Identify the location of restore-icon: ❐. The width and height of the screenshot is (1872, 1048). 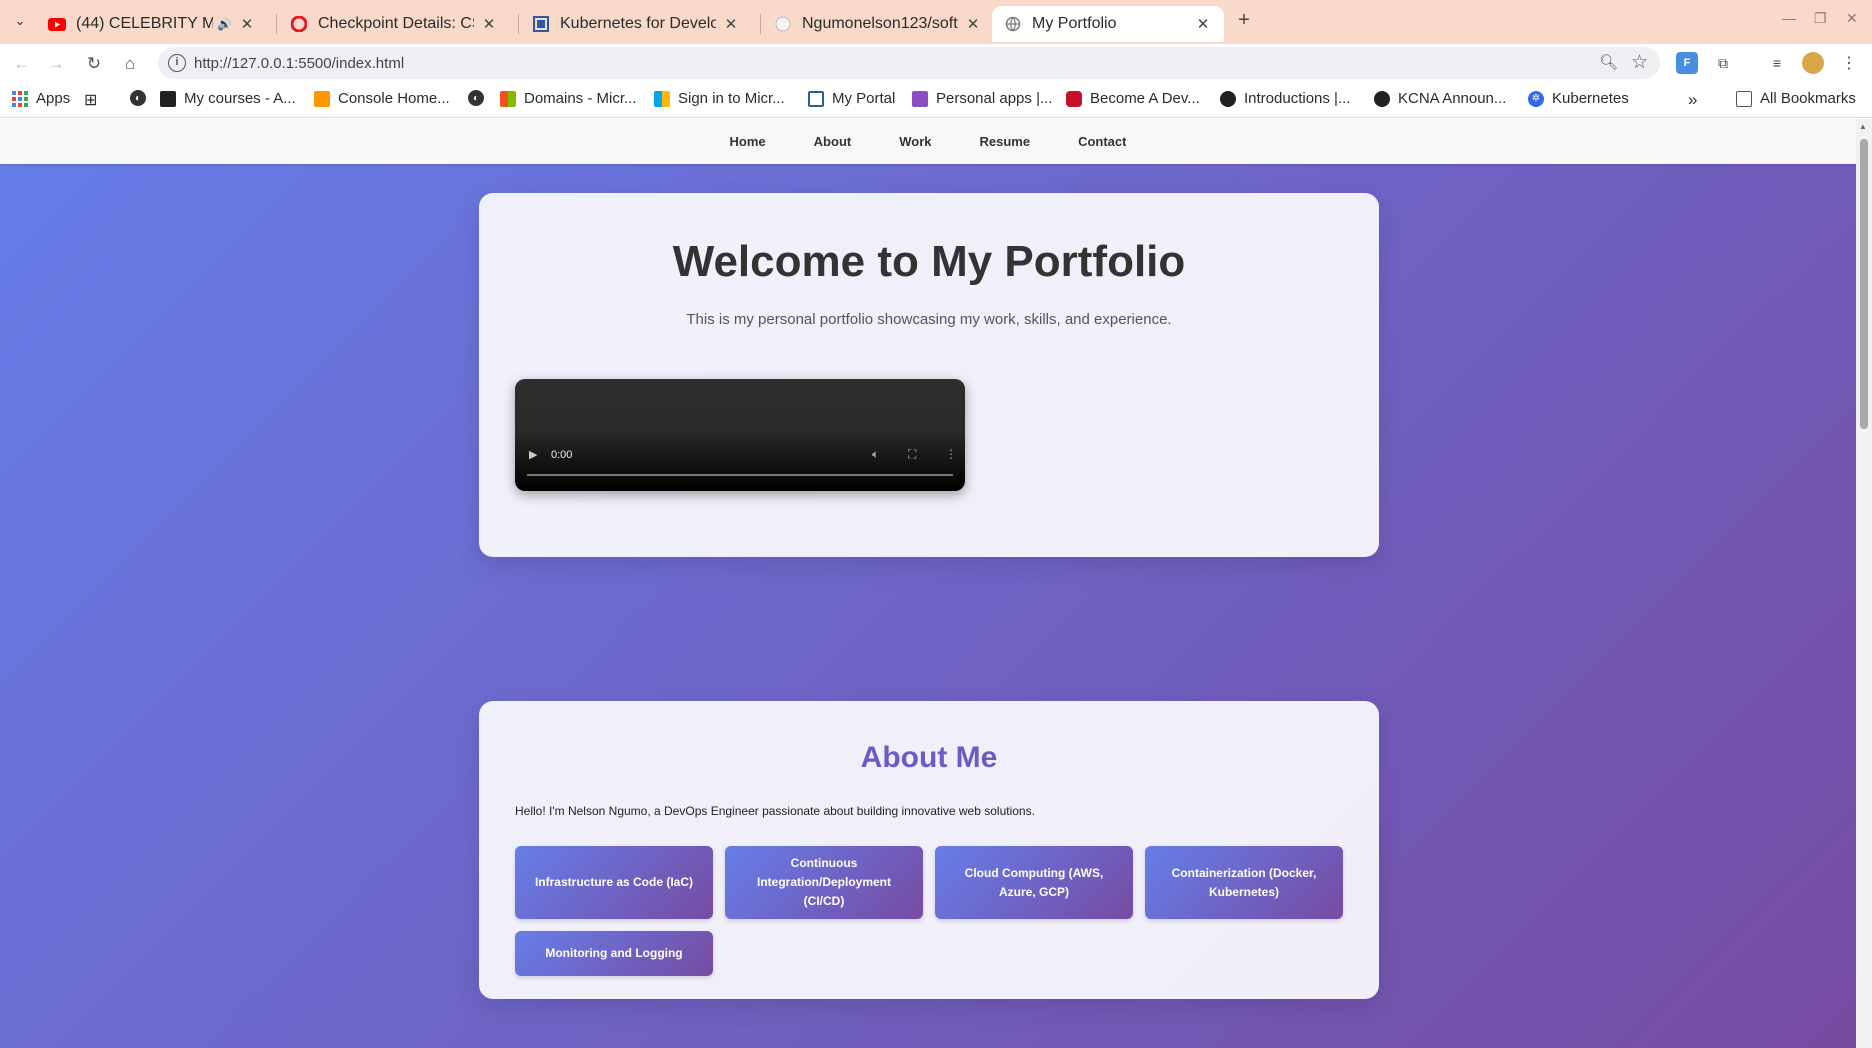
(1820, 18).